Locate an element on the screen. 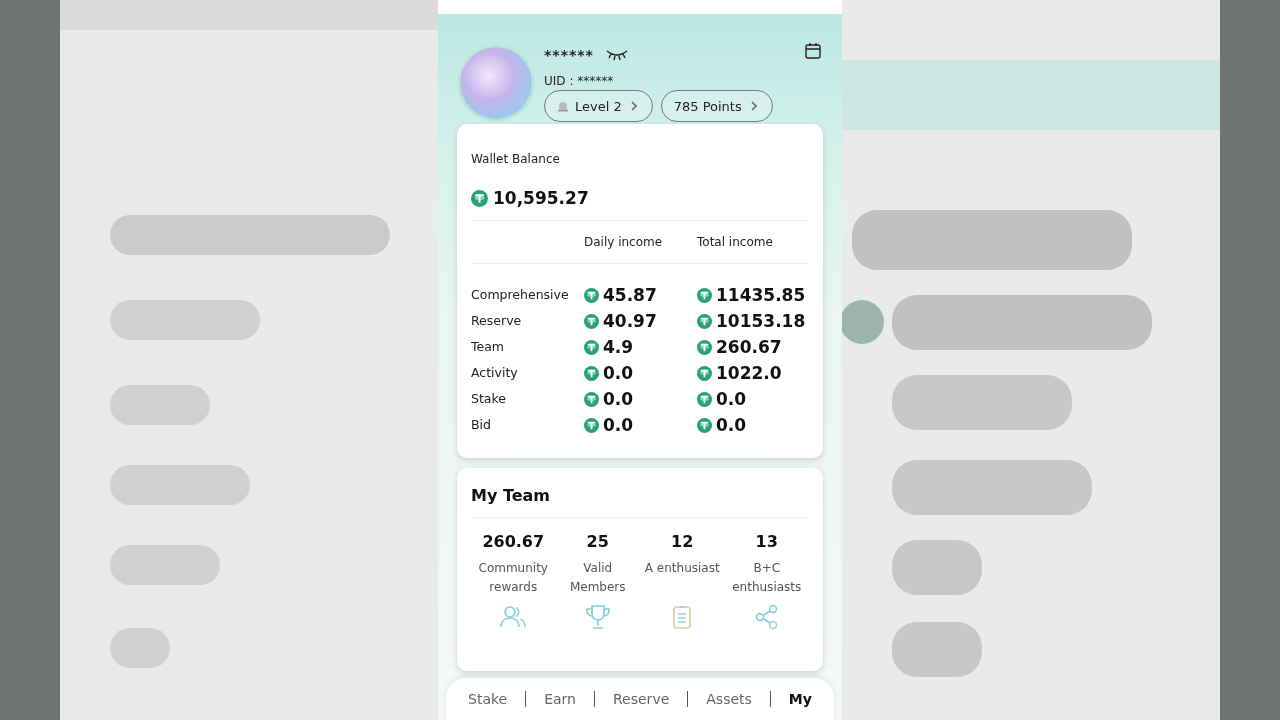 This screenshot has width=1280, height=720. stat-value: 12 is located at coordinates (682, 541).